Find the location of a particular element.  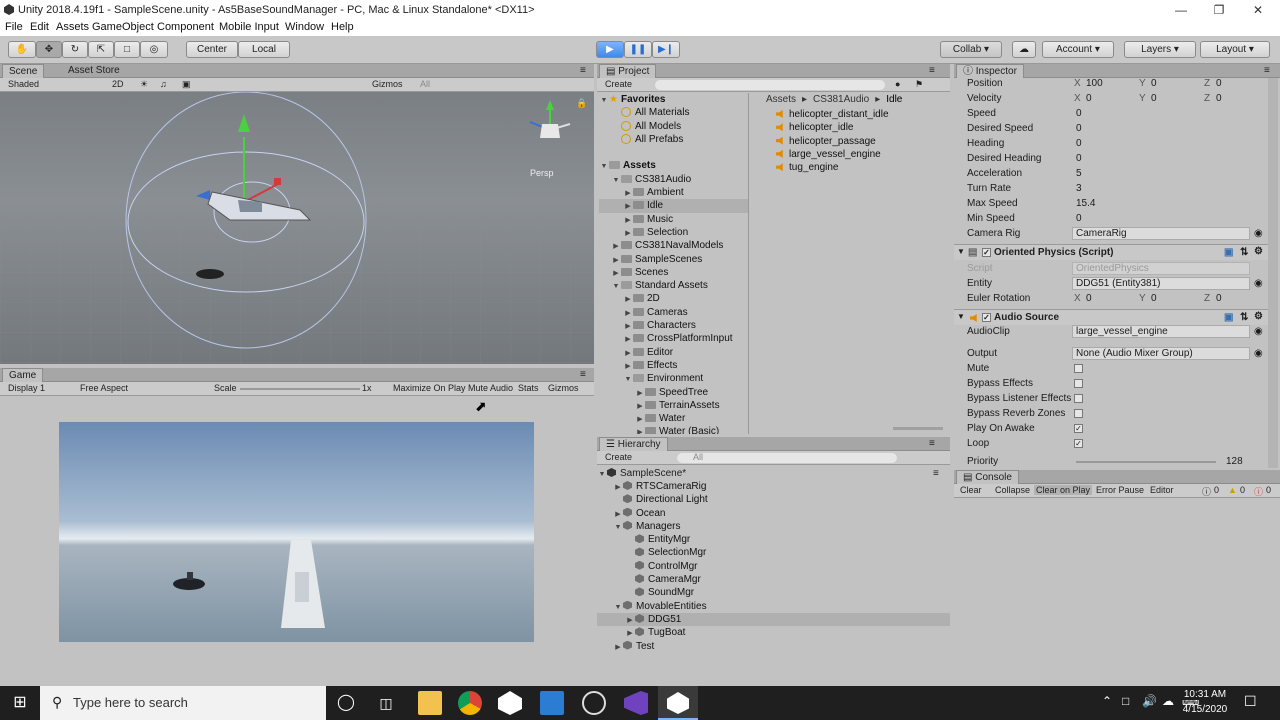

priority-slider is located at coordinates (1146, 462).